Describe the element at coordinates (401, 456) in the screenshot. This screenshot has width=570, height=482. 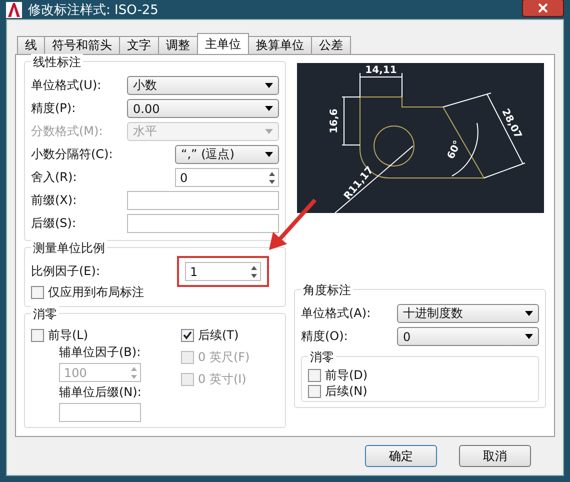
I see `dialog-button: 确定` at that location.